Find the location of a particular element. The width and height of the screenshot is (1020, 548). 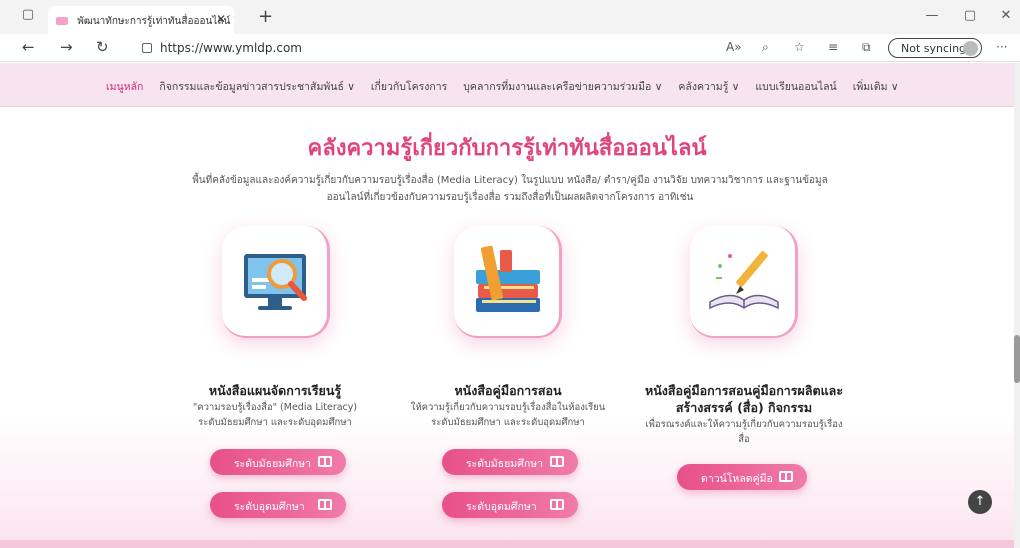

browser-tab: พัฒนาทักษะการรู้เท่าทันสื่อออนไลน์ ใน ✕ is located at coordinates (141, 20).